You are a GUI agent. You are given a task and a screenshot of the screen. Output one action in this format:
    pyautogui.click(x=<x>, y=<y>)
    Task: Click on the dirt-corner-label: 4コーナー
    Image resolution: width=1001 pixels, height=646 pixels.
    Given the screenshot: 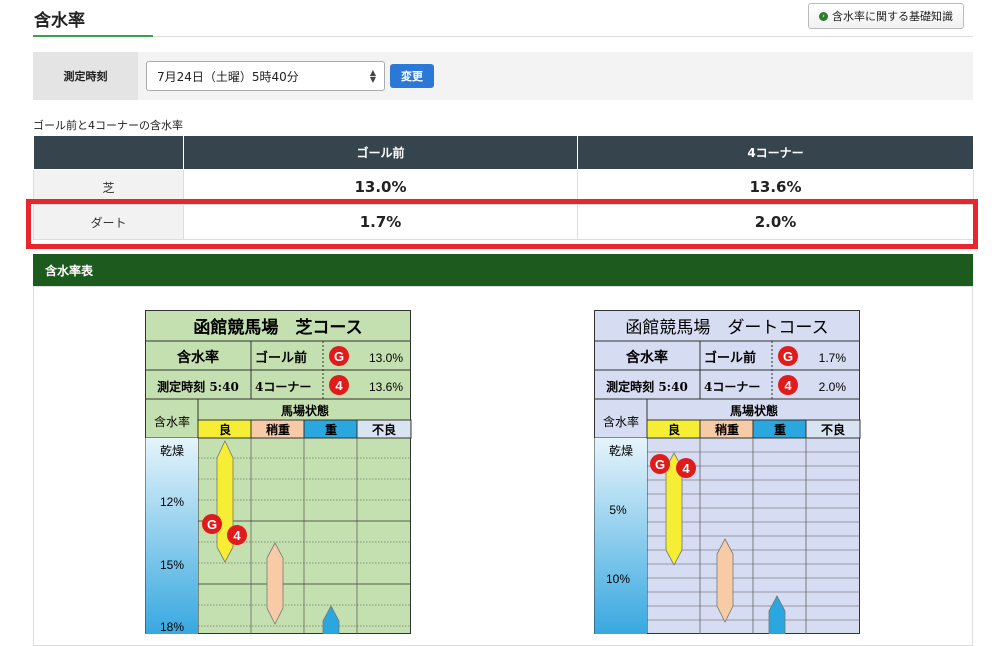 What is the action you would take?
    pyautogui.click(x=732, y=387)
    